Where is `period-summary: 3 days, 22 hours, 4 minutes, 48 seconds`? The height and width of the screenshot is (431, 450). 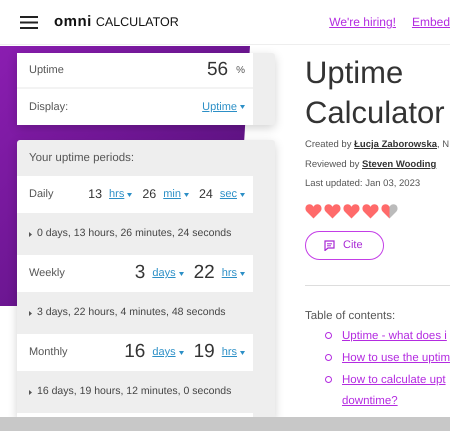 period-summary: 3 days, 22 hours, 4 minutes, 48 seconds is located at coordinates (131, 312).